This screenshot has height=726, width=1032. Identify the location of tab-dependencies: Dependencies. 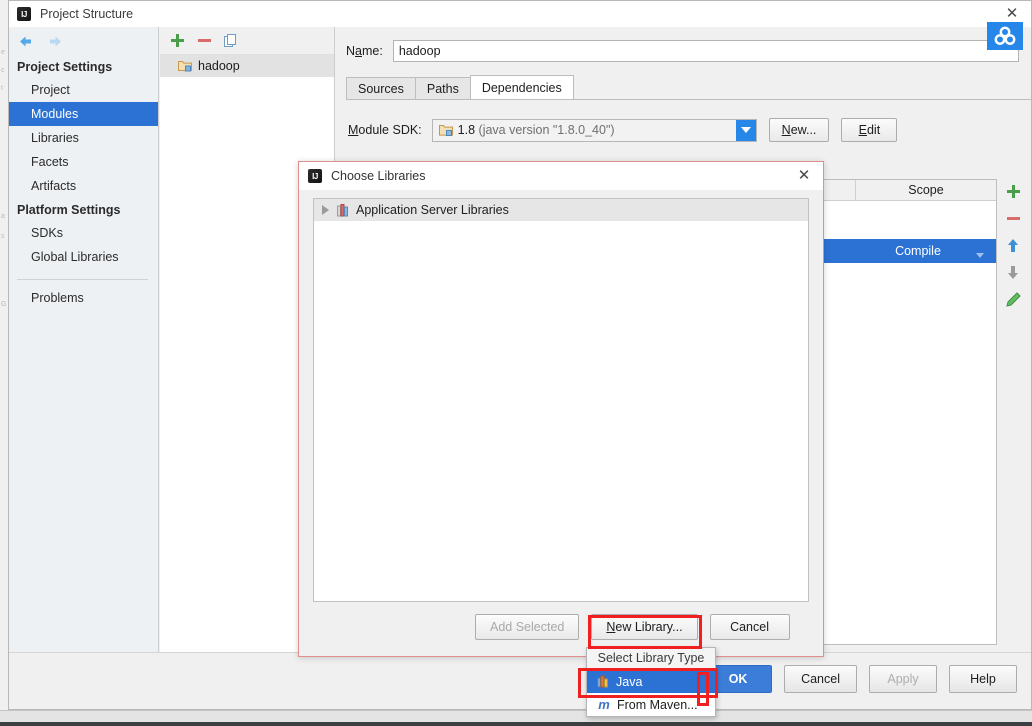
(521, 87).